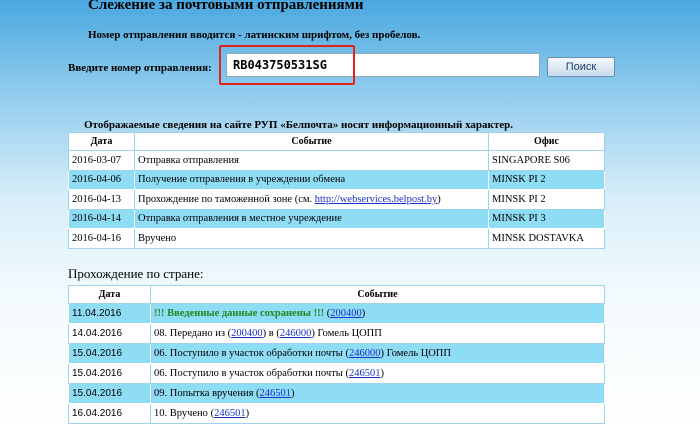 This screenshot has width=700, height=433. I want to click on tracking-number-input, so click(383, 65).